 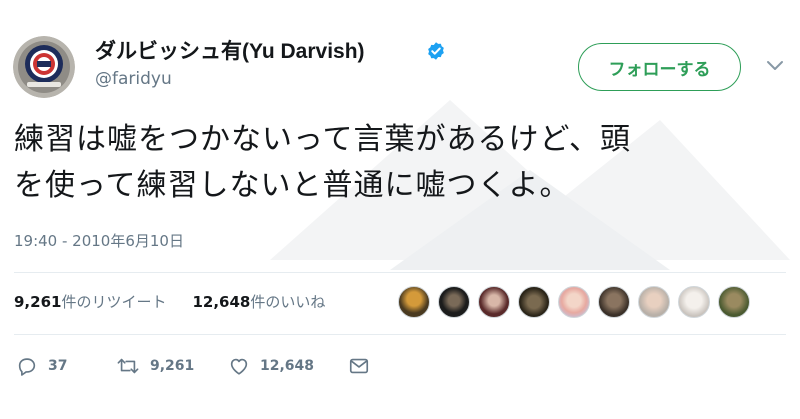 I want to click on tweet-text-line: 練習は嘘をつかないって言葉があるけど、頭, so click(x=322, y=139).